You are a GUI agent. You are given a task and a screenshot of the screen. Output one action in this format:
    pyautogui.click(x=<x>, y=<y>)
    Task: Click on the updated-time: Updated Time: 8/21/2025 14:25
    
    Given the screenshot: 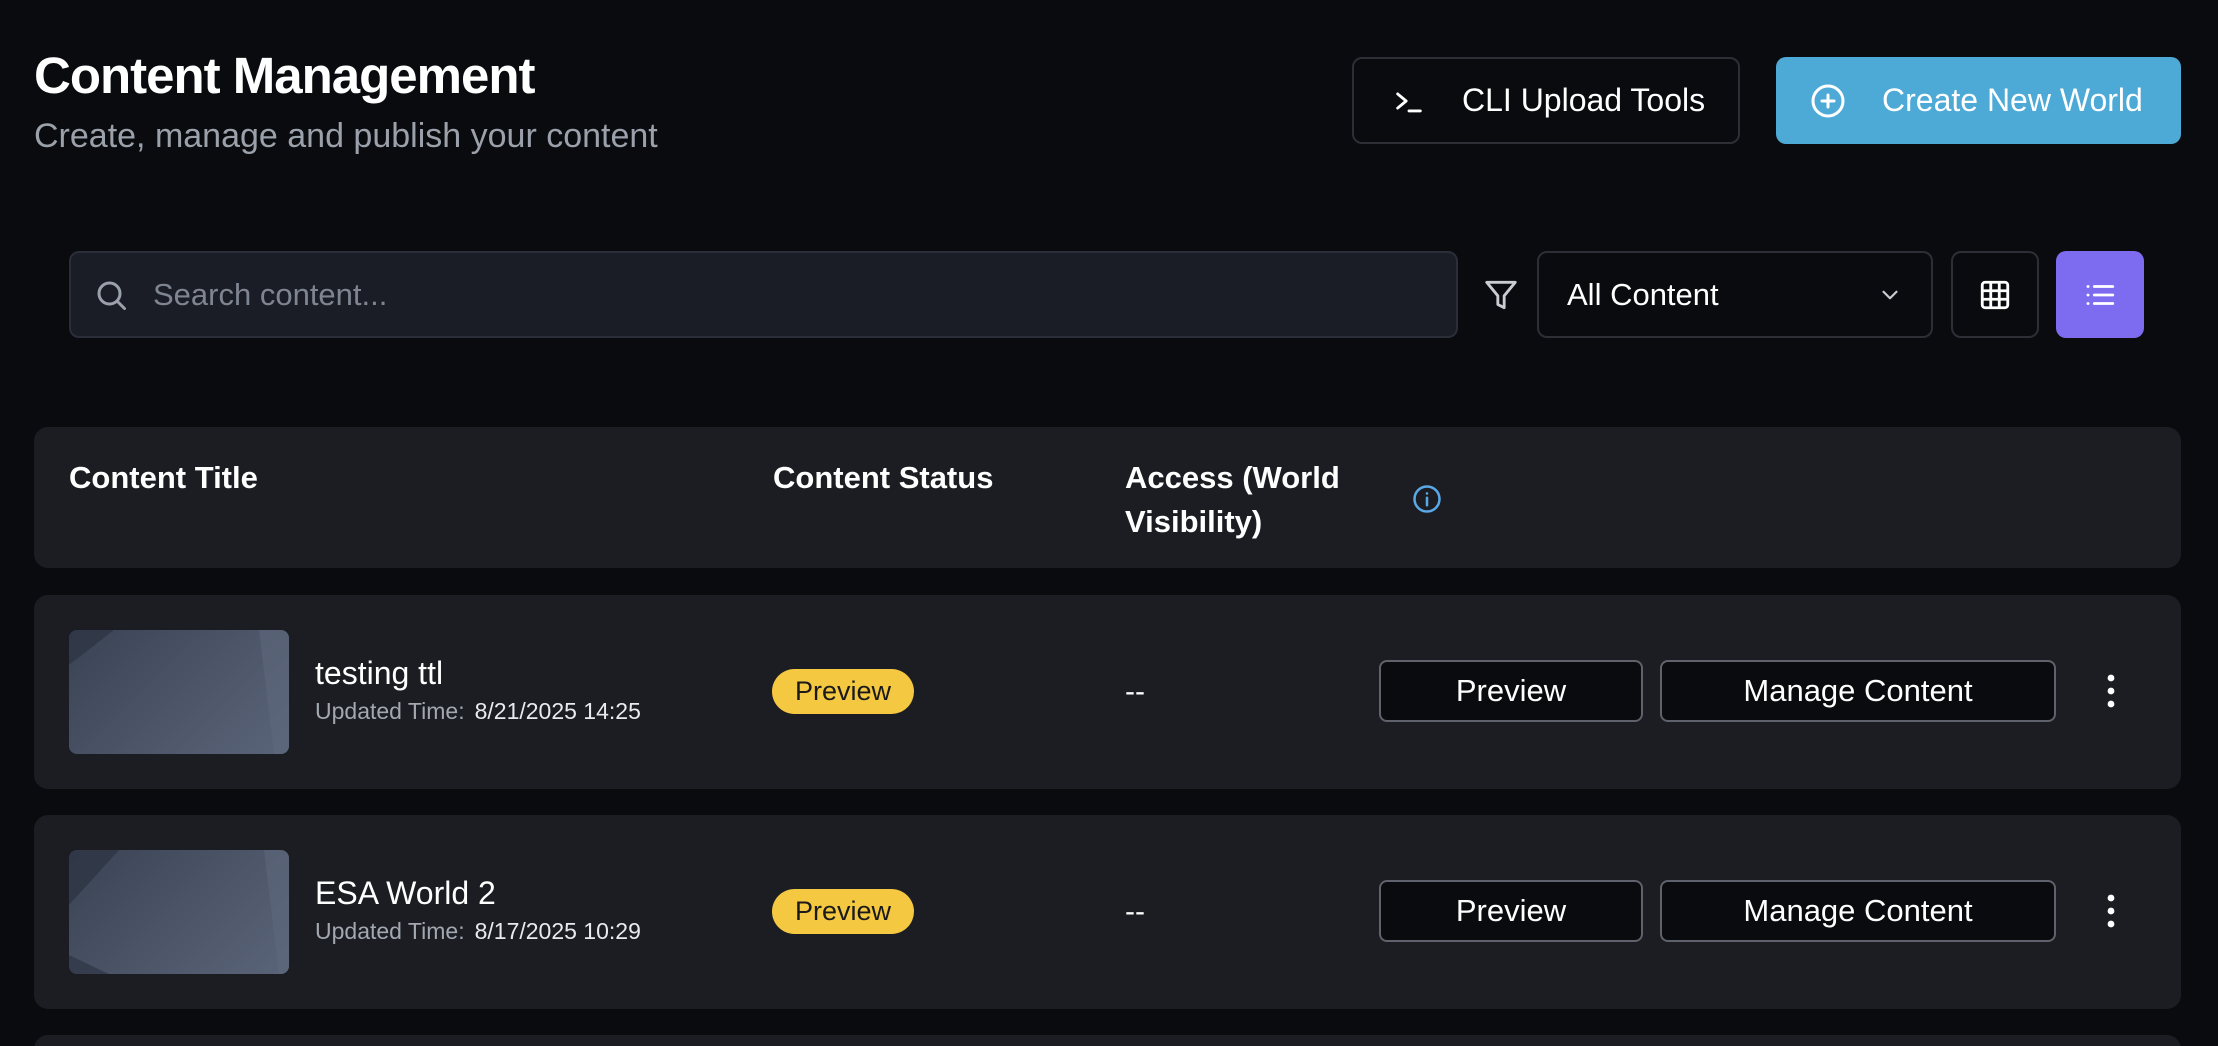 What is the action you would take?
    pyautogui.click(x=478, y=711)
    